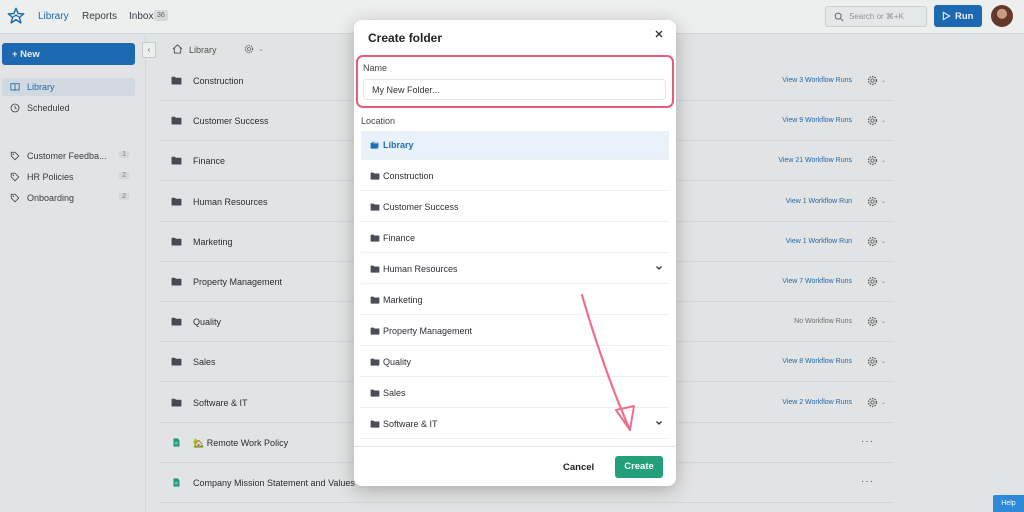 This screenshot has height=512, width=1024. Describe the element at coordinates (515, 207) in the screenshot. I see `location-item: Customer Success` at that location.